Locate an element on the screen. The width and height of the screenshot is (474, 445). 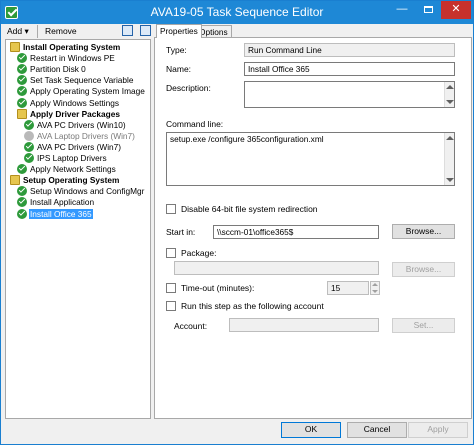
title-bar: AVA19-05 Task Sequence Editor — ✕ is located at coordinates (237, 12).